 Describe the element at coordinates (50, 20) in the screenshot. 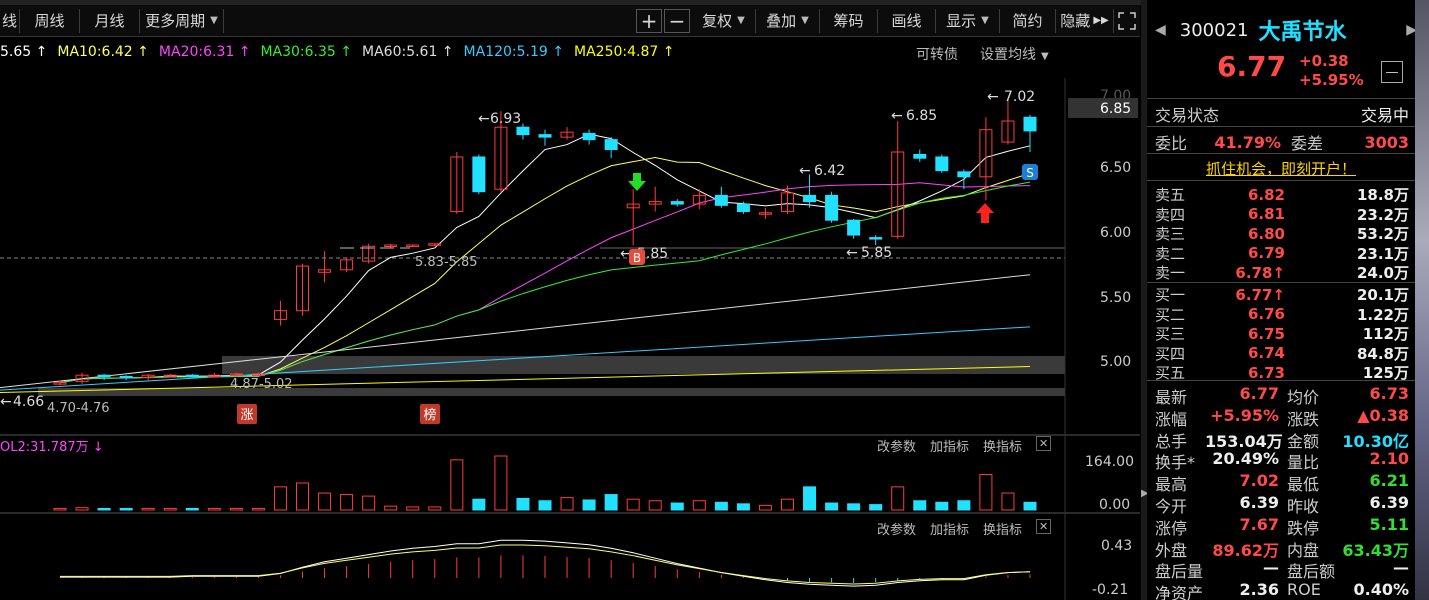

I see `period-week-button: 周线` at that location.